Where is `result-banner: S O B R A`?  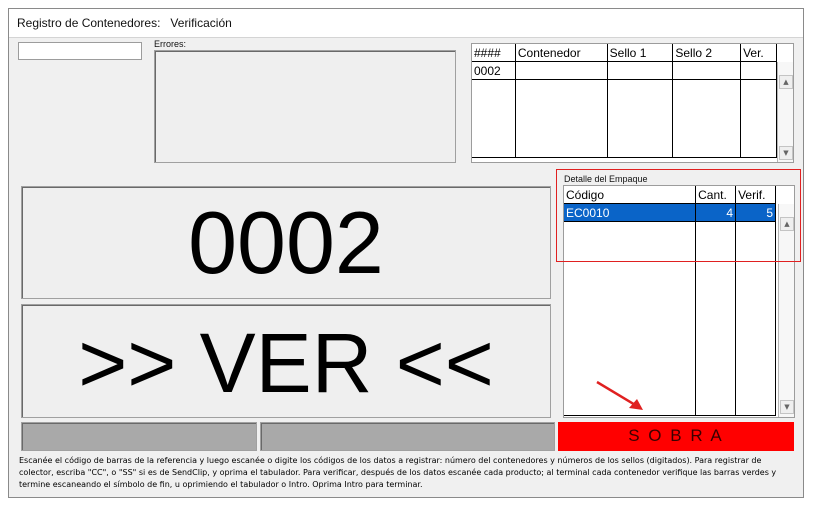 result-banner: S O B R A is located at coordinates (676, 436).